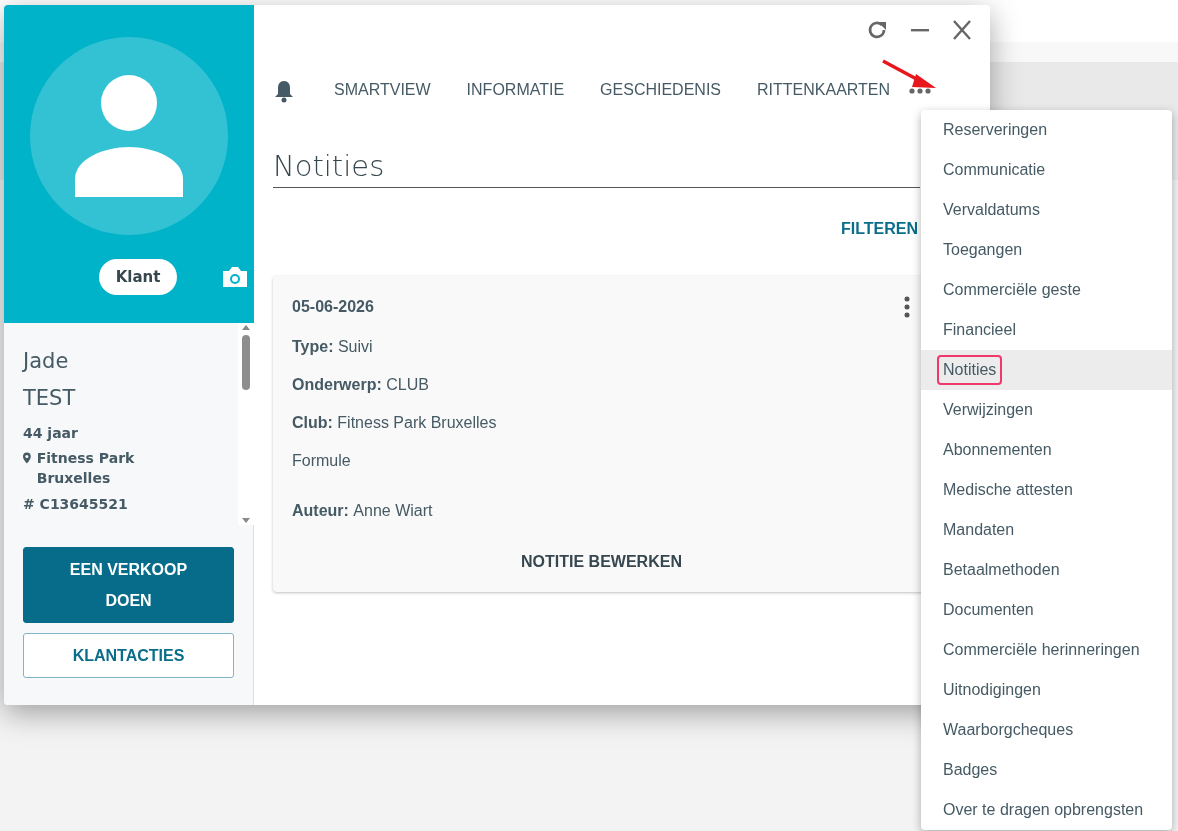 The height and width of the screenshot is (831, 1178). Describe the element at coordinates (515, 91) in the screenshot. I see `tab: INFORMATIE` at that location.